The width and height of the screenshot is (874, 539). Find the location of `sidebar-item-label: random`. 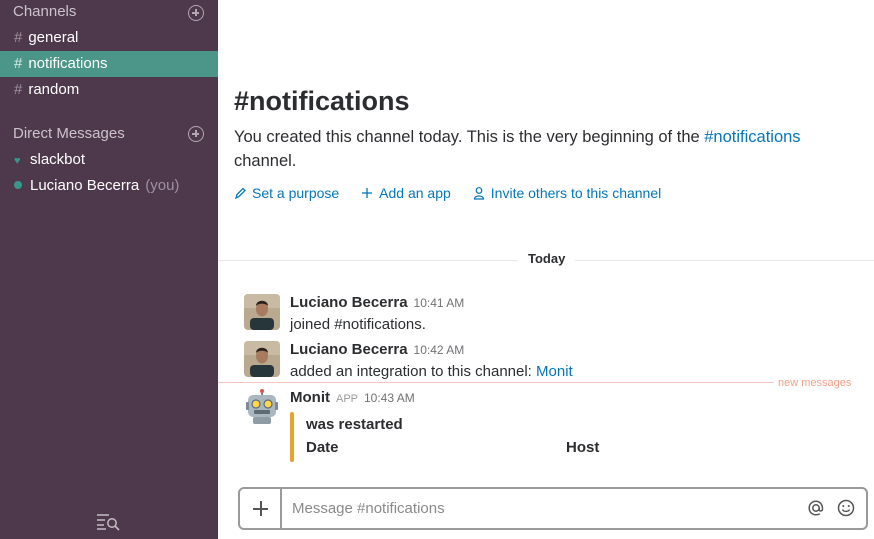

sidebar-item-label: random is located at coordinates (54, 89).